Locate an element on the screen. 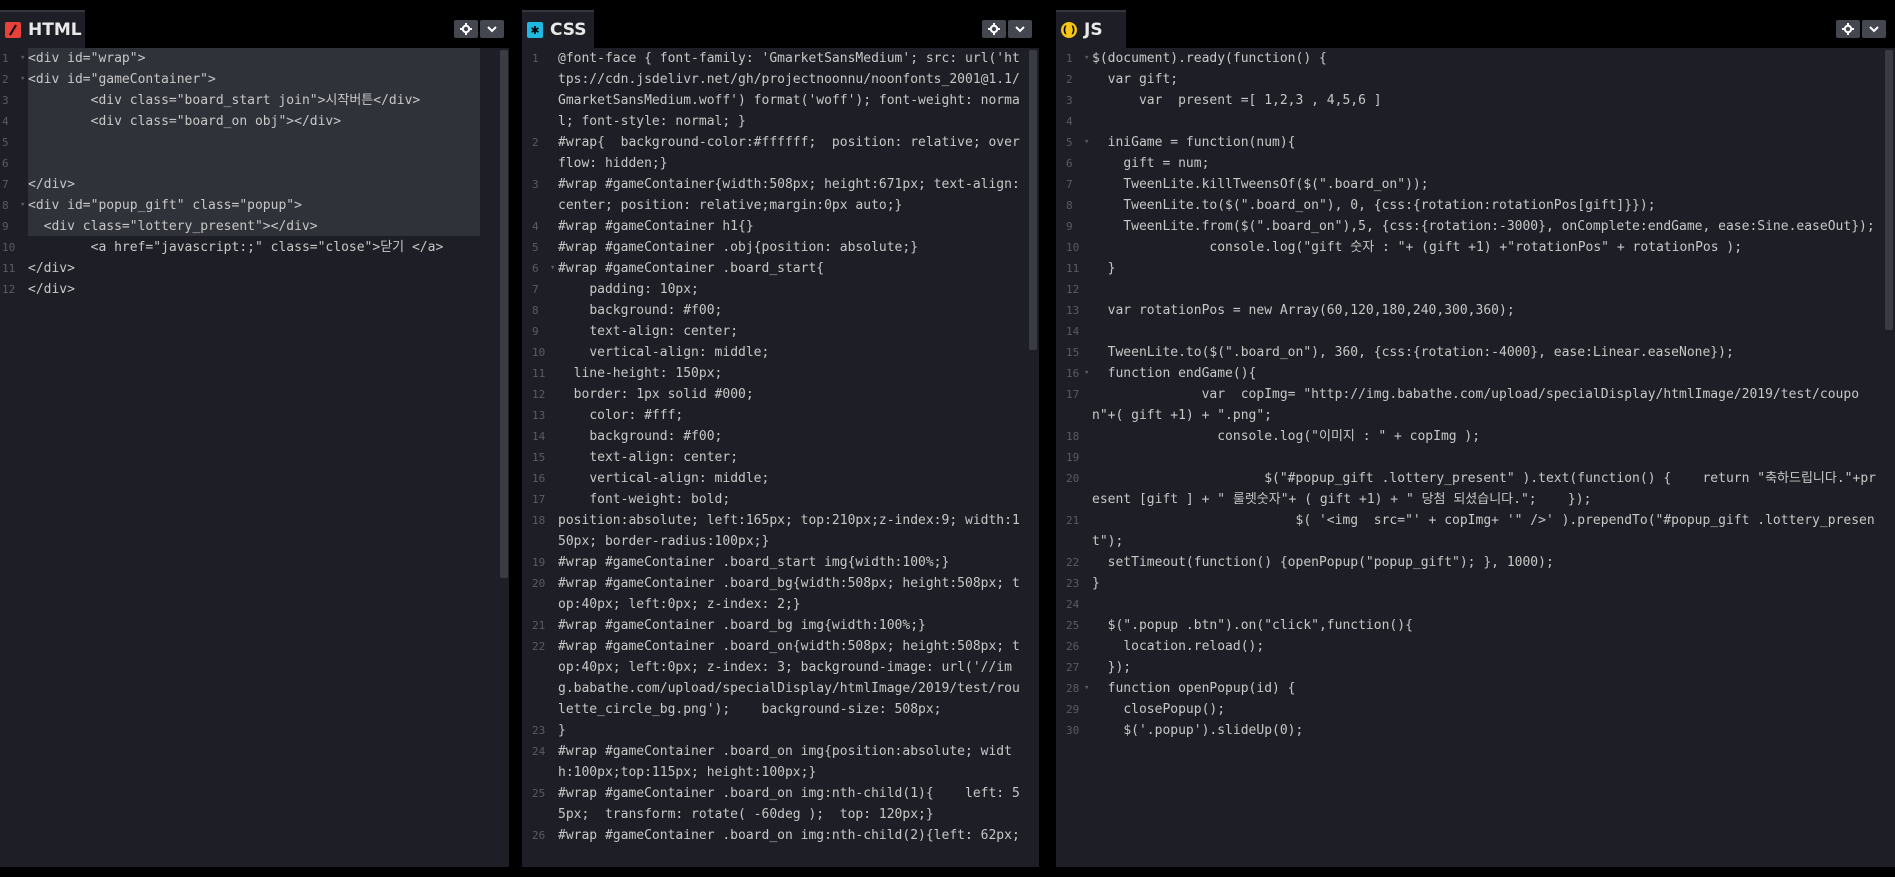 Image resolution: width=1895 pixels, height=877 pixels. code-line: 4 is located at coordinates (1470, 121).